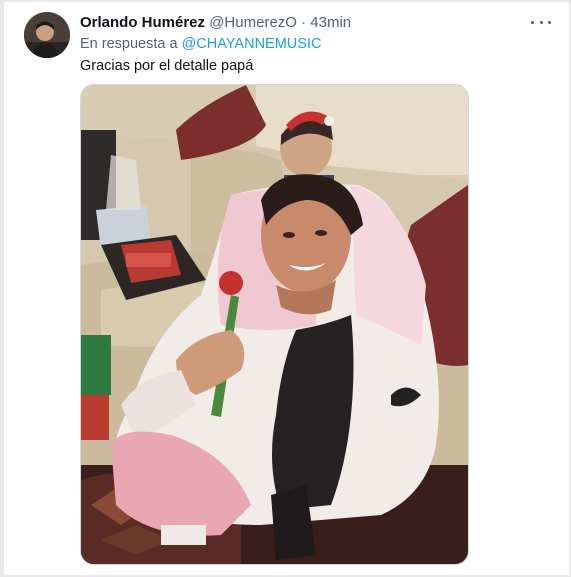  I want to click on tweet-text: Gracias por el detalle papá, so click(167, 66).